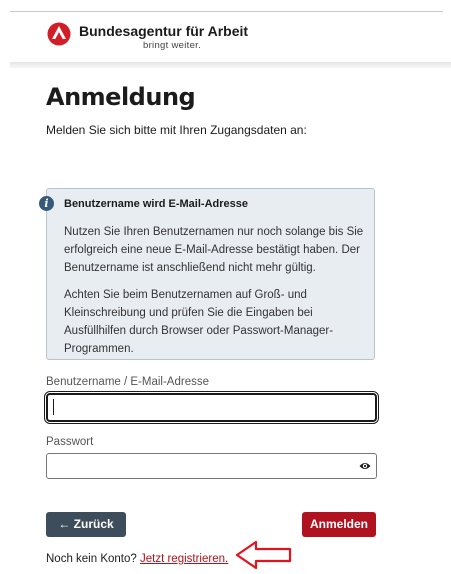  Describe the element at coordinates (230, 65) in the screenshot. I see `header-shadow-band` at that location.